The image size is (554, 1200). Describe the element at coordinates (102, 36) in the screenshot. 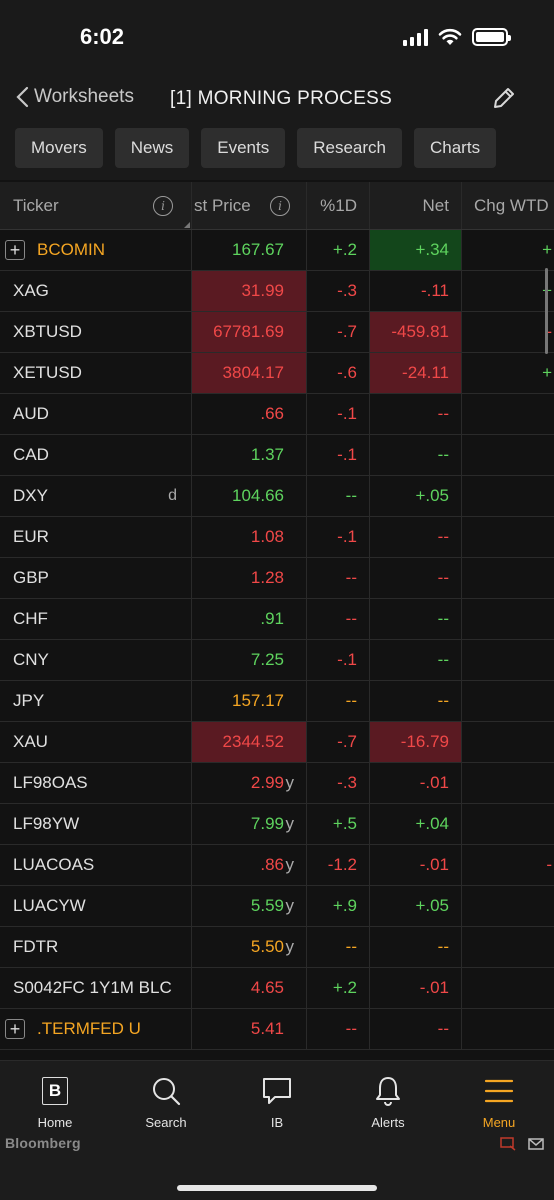

I see `status-time: 6:02` at that location.